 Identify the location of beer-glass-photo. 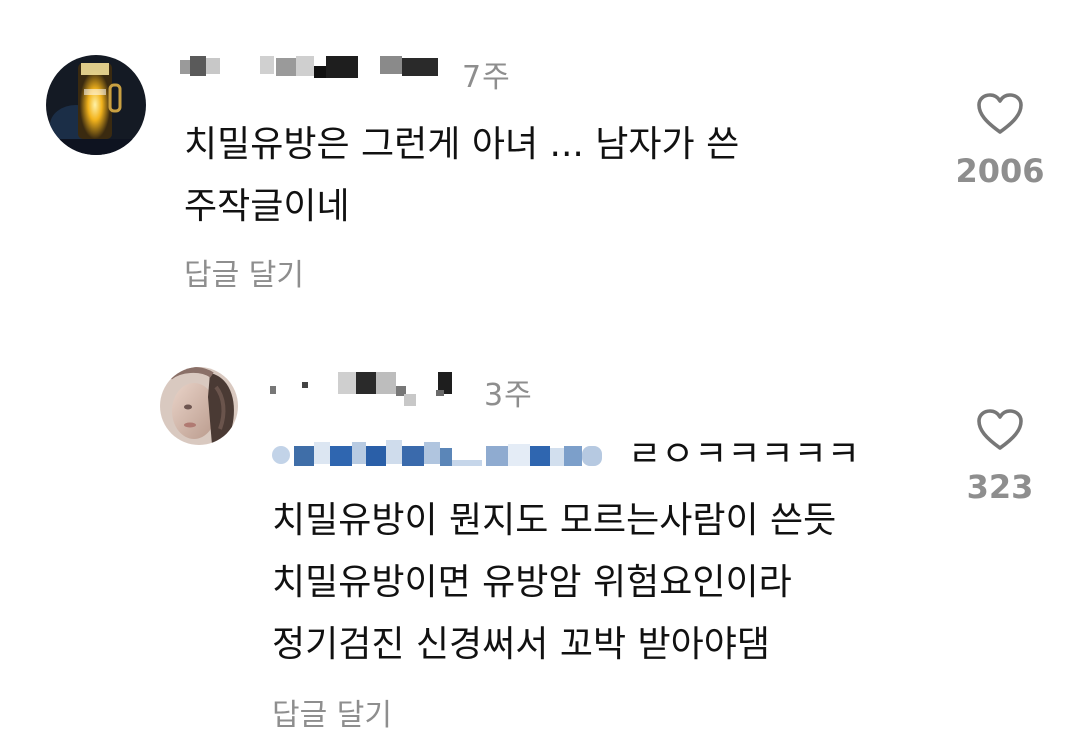
(96, 105).